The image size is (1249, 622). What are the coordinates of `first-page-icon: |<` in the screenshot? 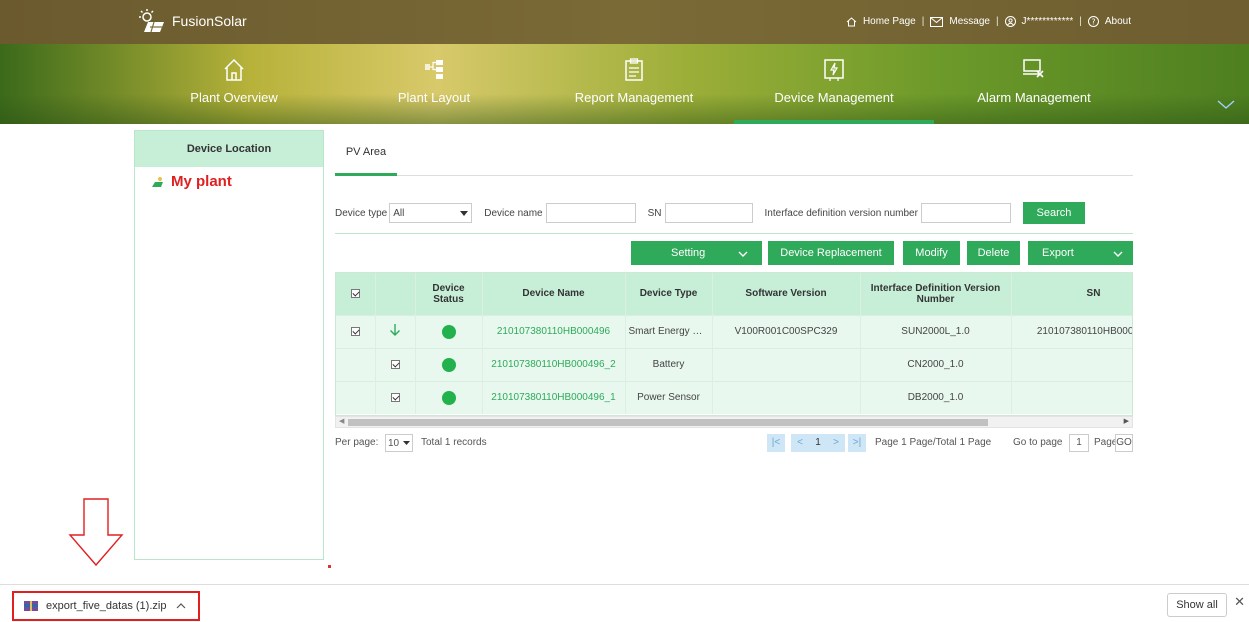 It's located at (776, 443).